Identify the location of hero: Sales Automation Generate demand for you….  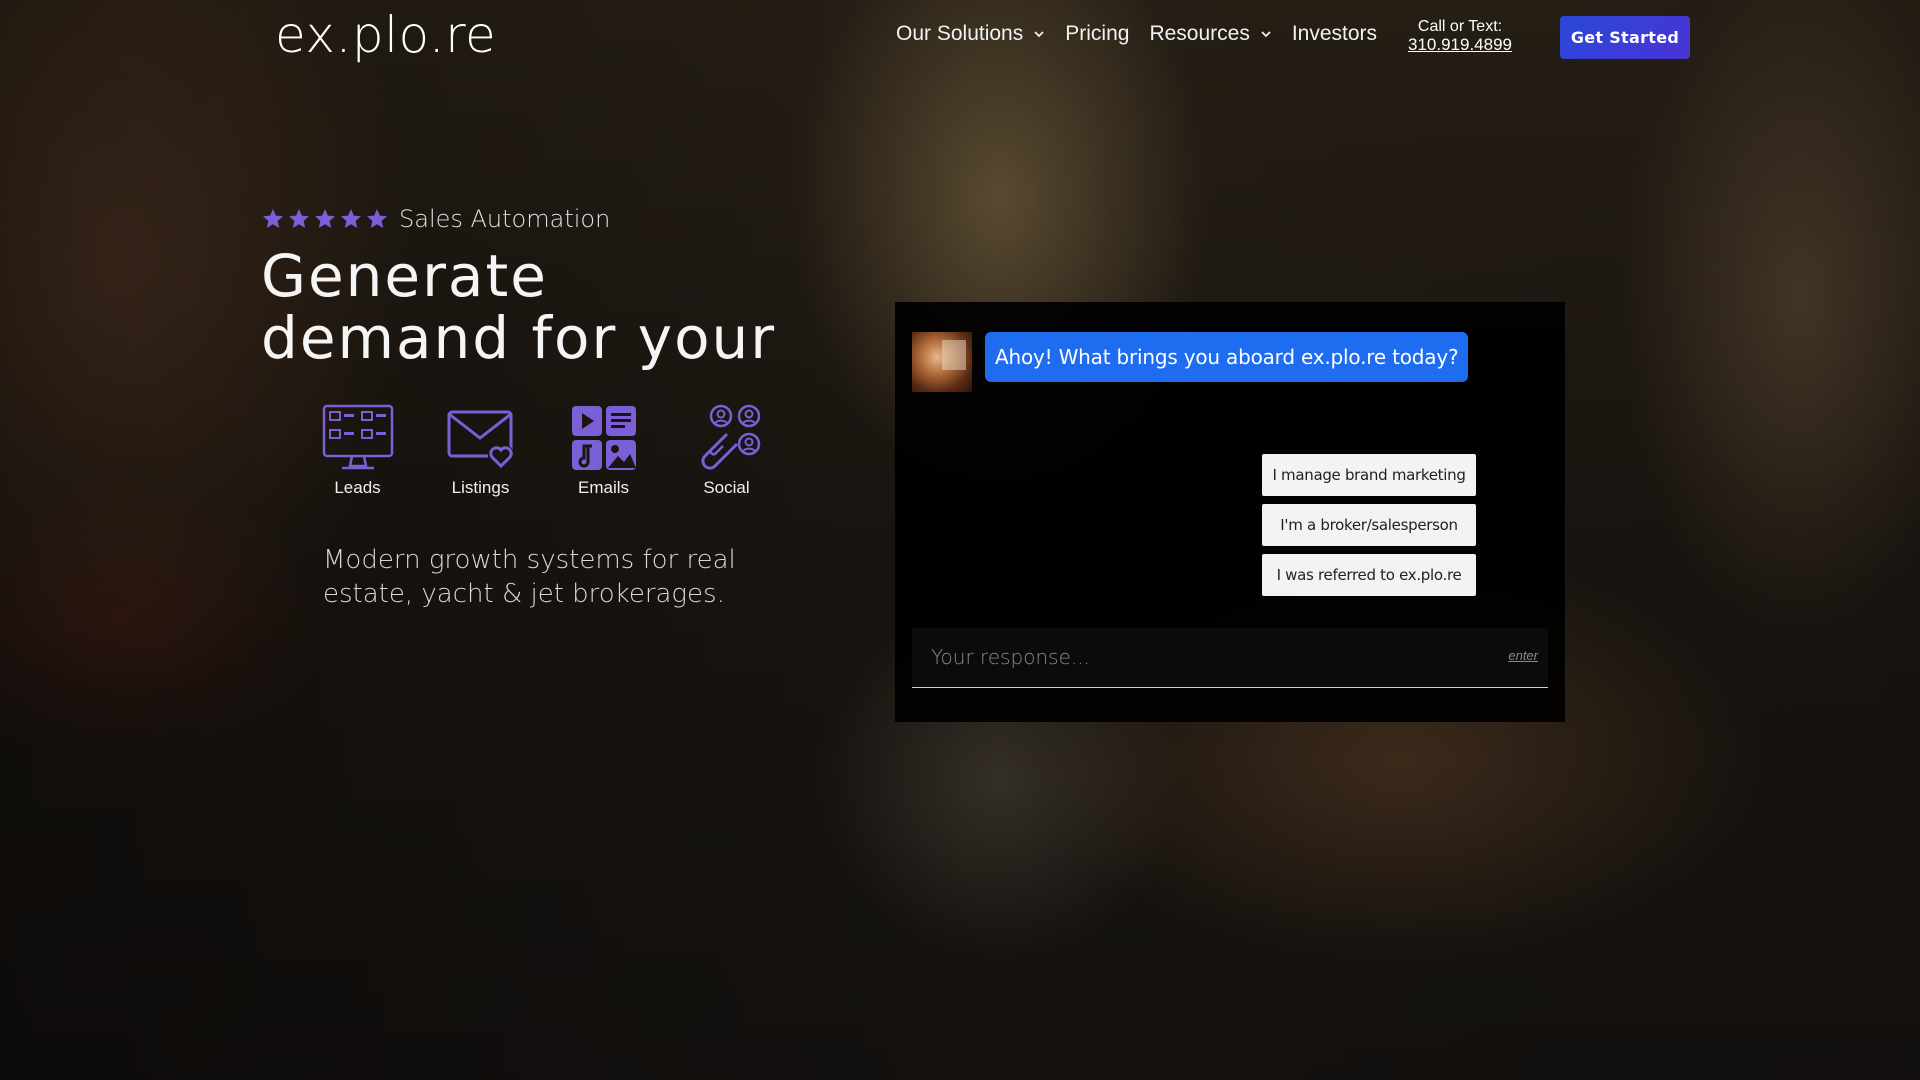
(521, 287).